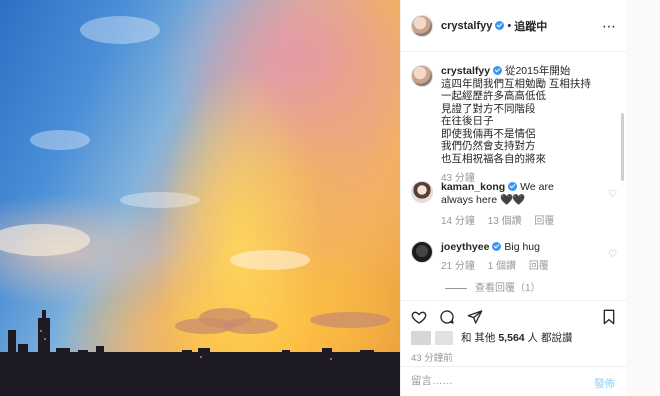 The image size is (660, 396). Describe the element at coordinates (493, 96) in the screenshot. I see `caption-line: 一起經歷許多高高低低` at that location.